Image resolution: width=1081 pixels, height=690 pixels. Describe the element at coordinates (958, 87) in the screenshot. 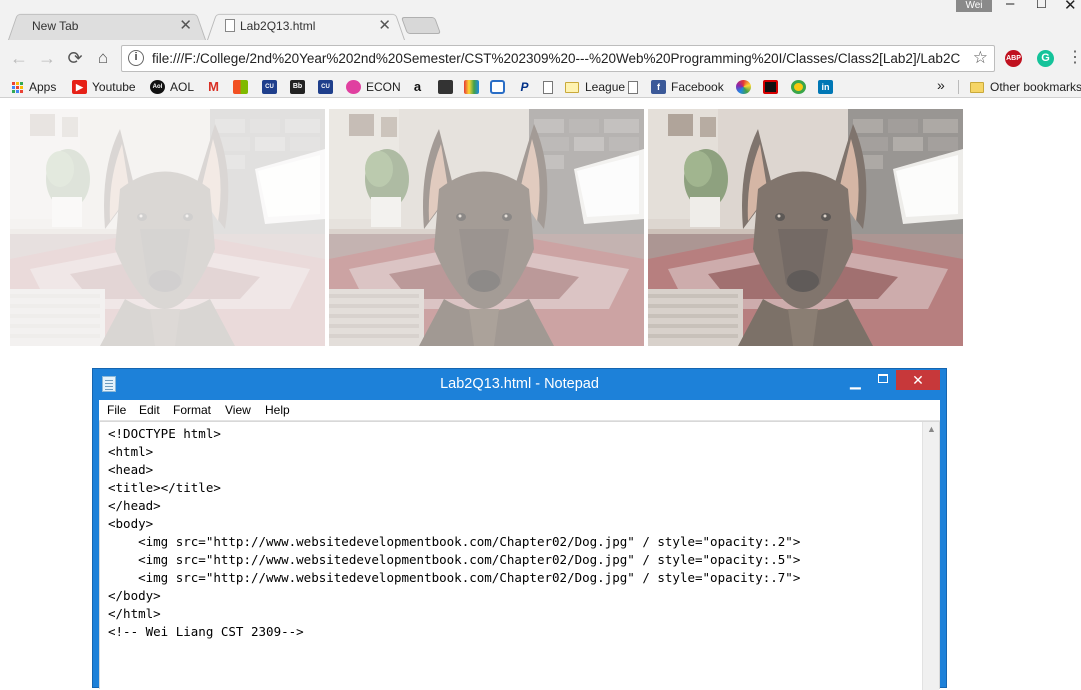

I see `bookmarks-divider` at that location.